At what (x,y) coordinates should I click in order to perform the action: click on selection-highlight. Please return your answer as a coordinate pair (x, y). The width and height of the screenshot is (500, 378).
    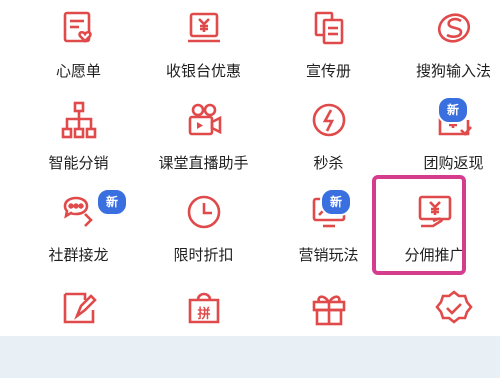
    Looking at the image, I should click on (419, 225).